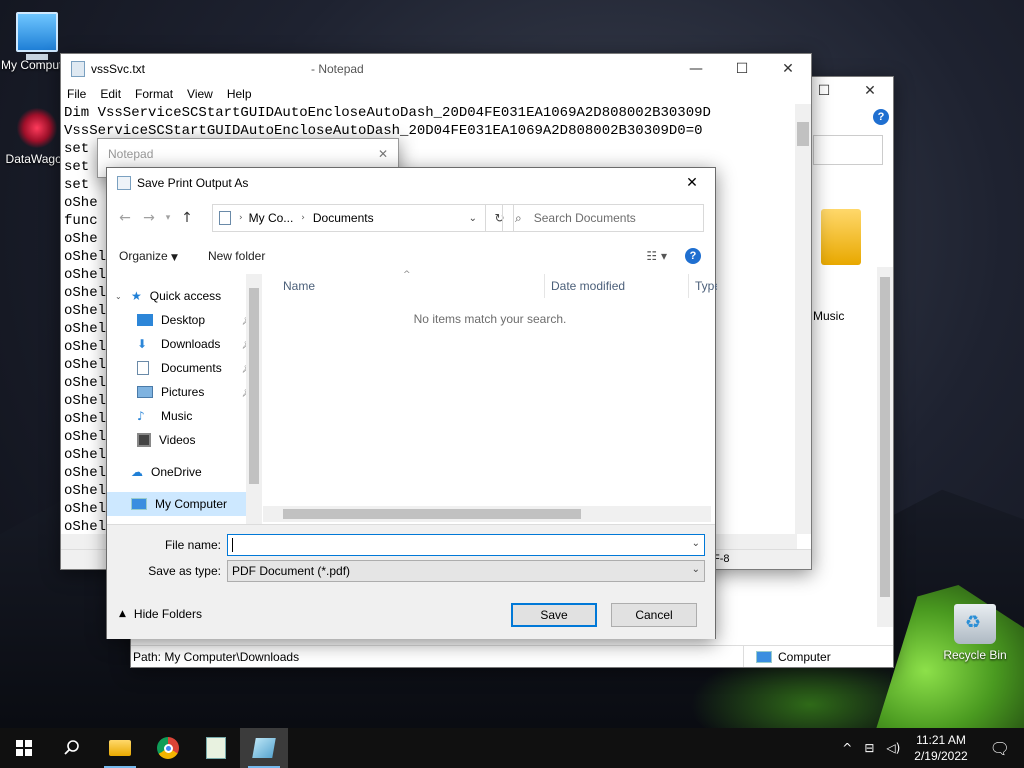  What do you see at coordinates (975, 624) in the screenshot?
I see `recycle-bin-icon` at bounding box center [975, 624].